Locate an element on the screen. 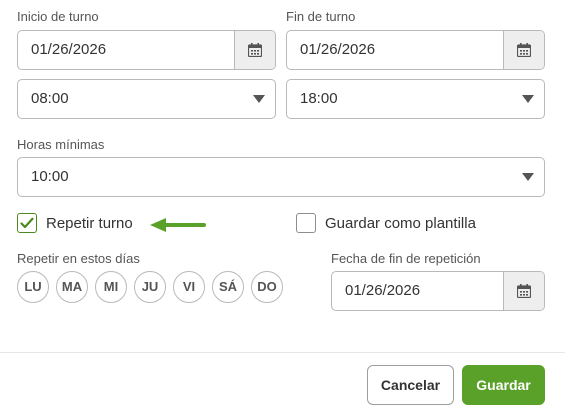 This screenshot has height=415, width=565. shift-start-date-field: 01/26/2026 is located at coordinates (146, 50).